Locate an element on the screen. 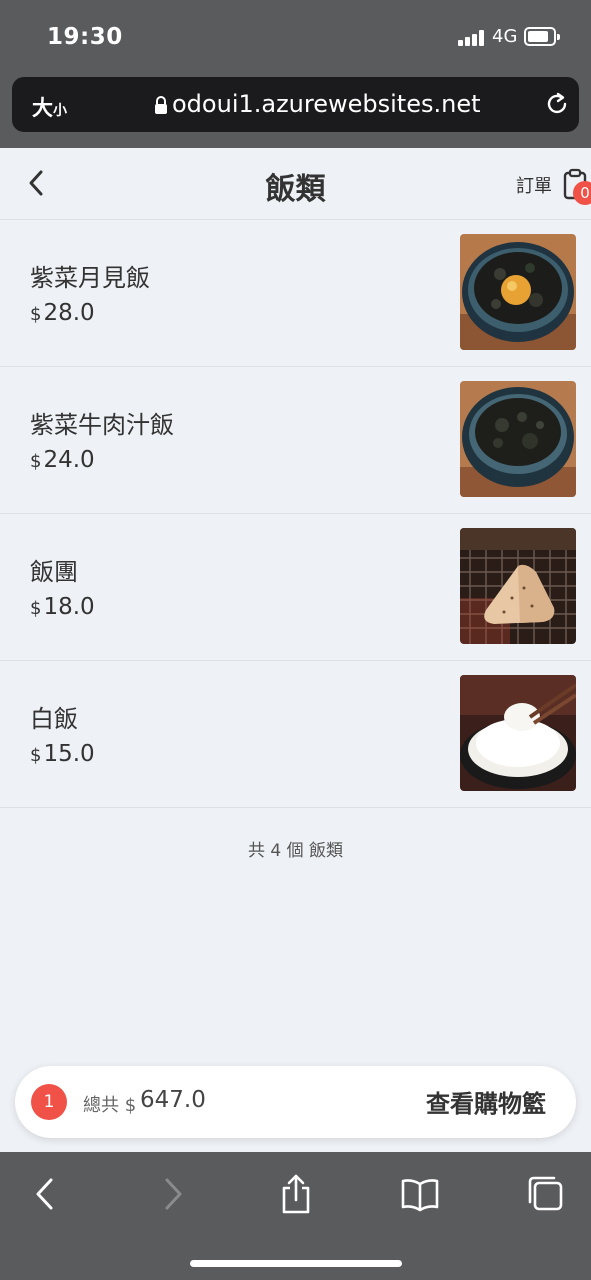  reload-icon is located at coordinates (557, 104).